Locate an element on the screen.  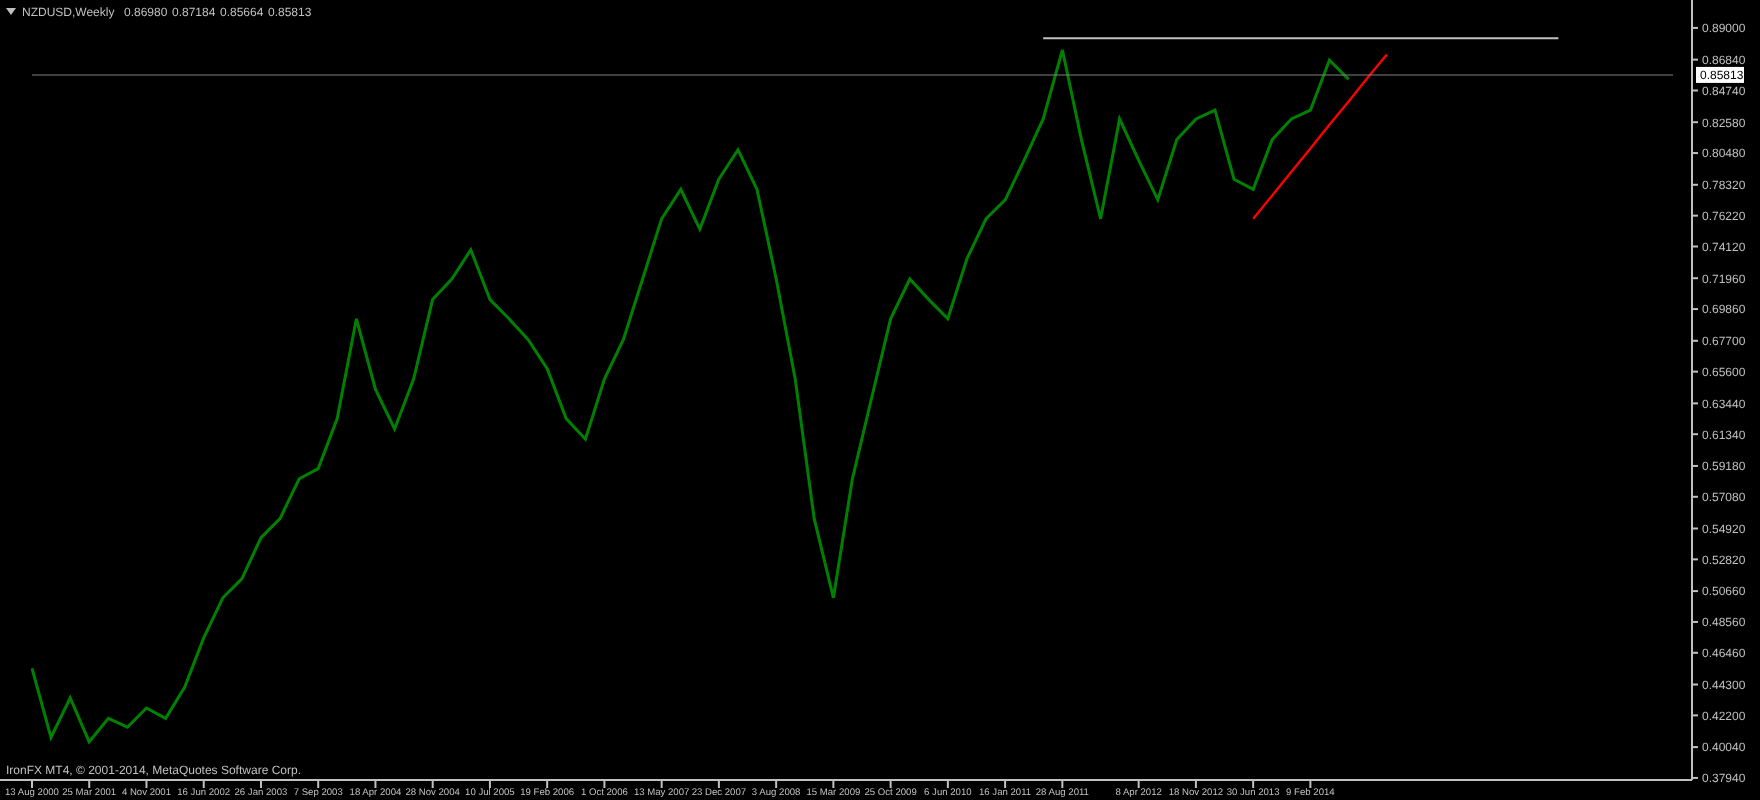
dropdown-triangle-icon is located at coordinates (11, 11).